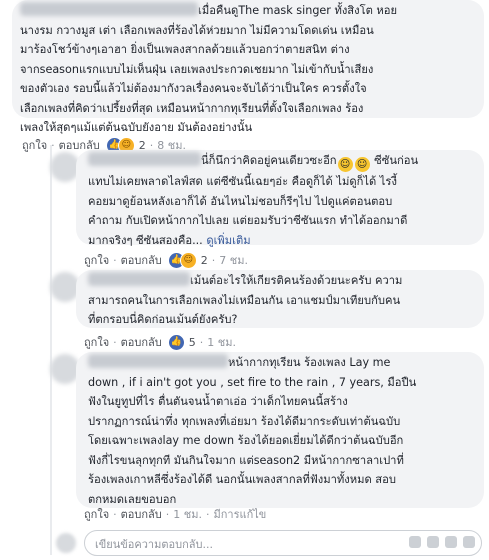  Describe the element at coordinates (51, 350) in the screenshot. I see `thread-line` at that location.